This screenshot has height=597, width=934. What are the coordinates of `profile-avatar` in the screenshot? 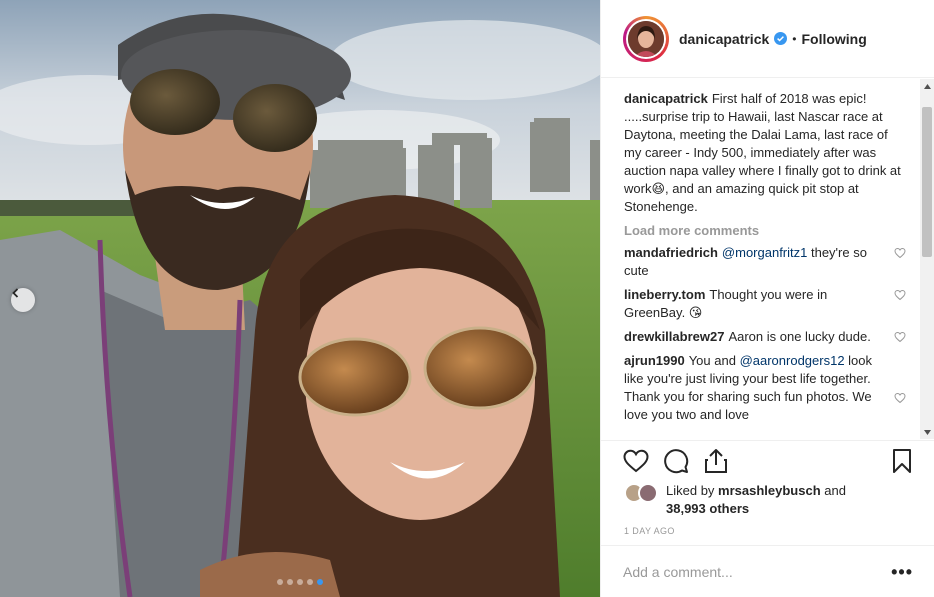 It's located at (646, 38).